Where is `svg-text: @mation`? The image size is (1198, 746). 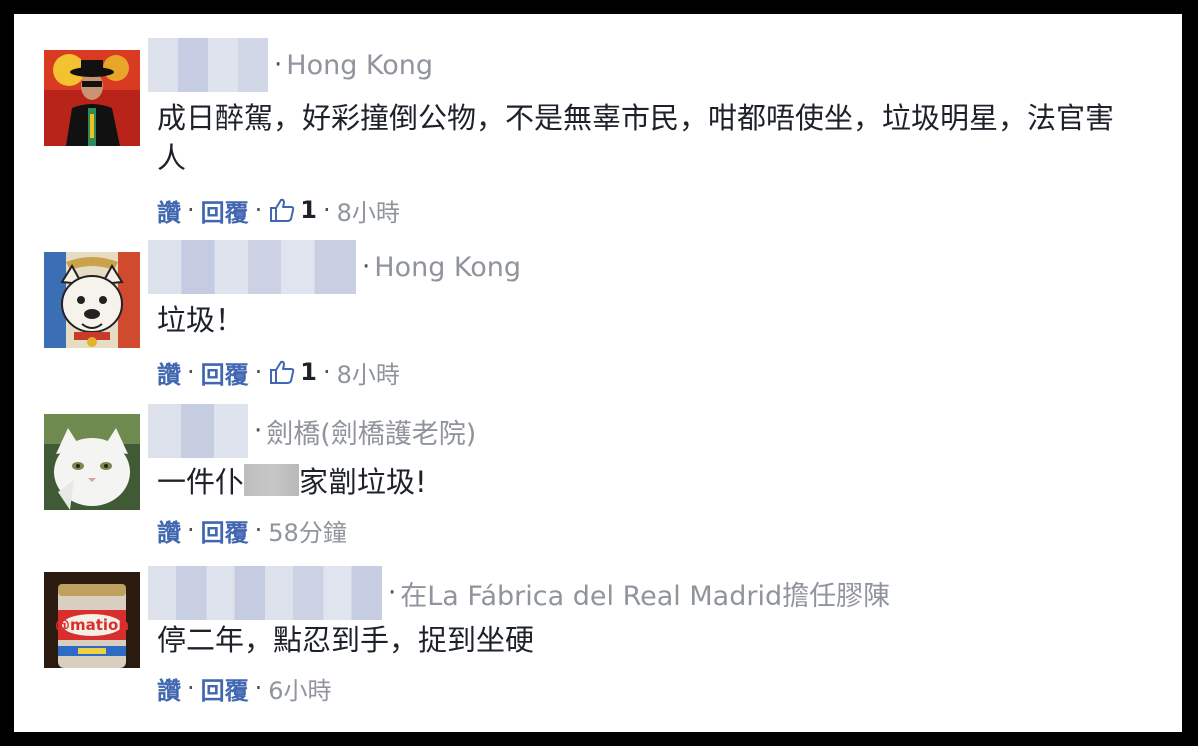 svg-text: @mation is located at coordinates (92, 625).